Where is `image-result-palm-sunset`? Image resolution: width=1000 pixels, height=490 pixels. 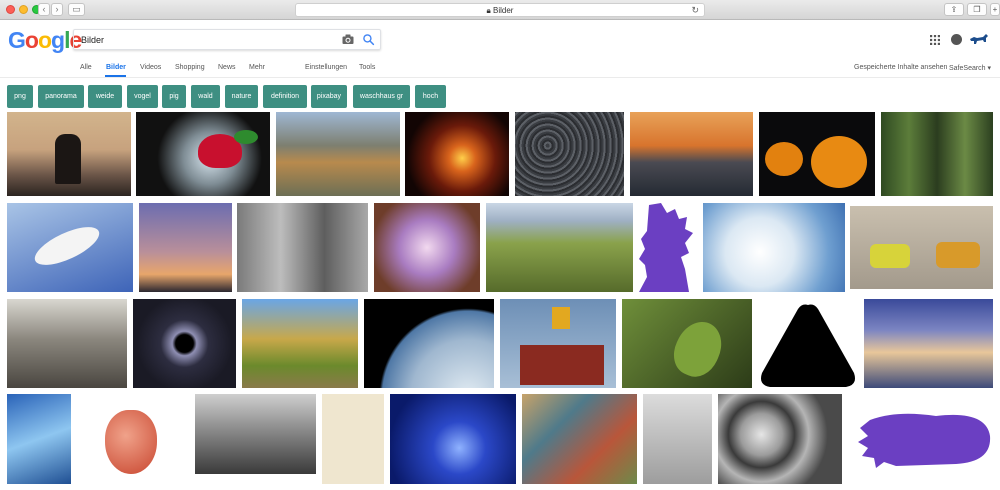
image-result-palm-sunset is located at coordinates (928, 343).